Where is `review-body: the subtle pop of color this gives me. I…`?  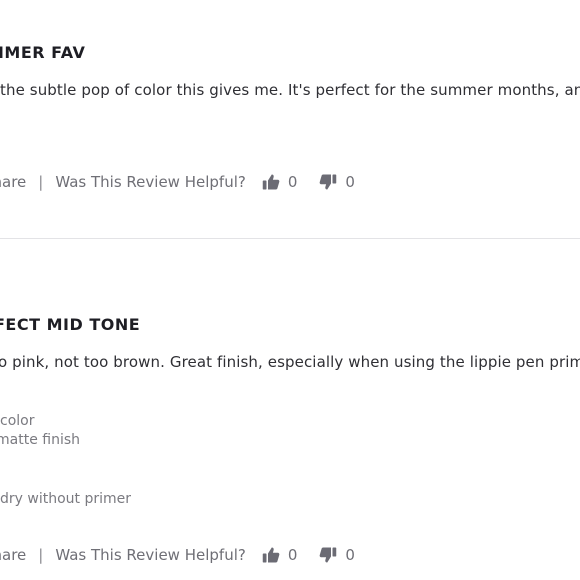
review-body: the subtle pop of color this gives me. I… is located at coordinates (290, 90).